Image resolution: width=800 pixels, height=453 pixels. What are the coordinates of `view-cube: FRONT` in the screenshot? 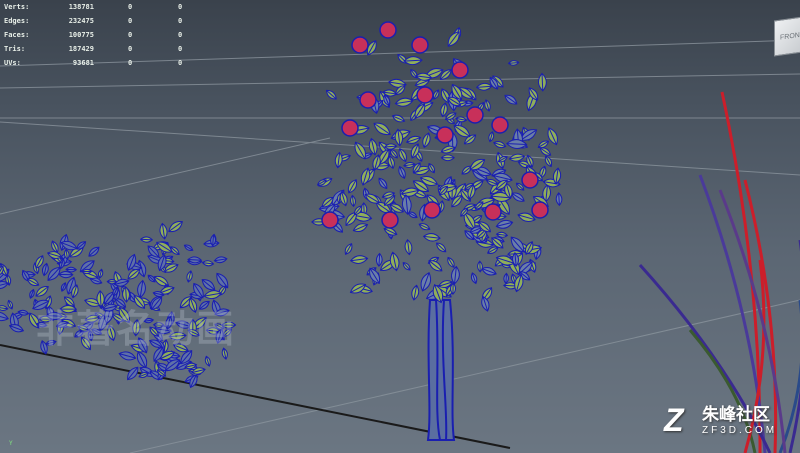 It's located at (787, 36).